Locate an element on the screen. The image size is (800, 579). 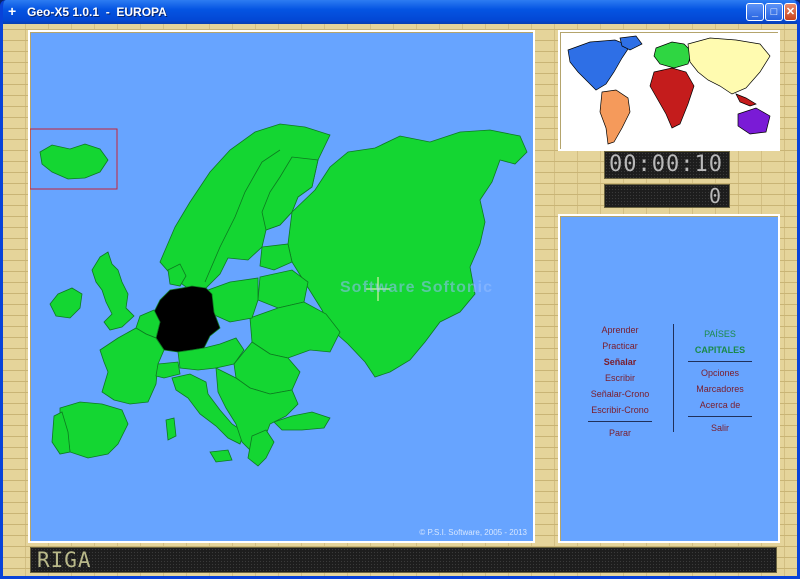
menu-parar: Parar is located at coordinates (620, 433).